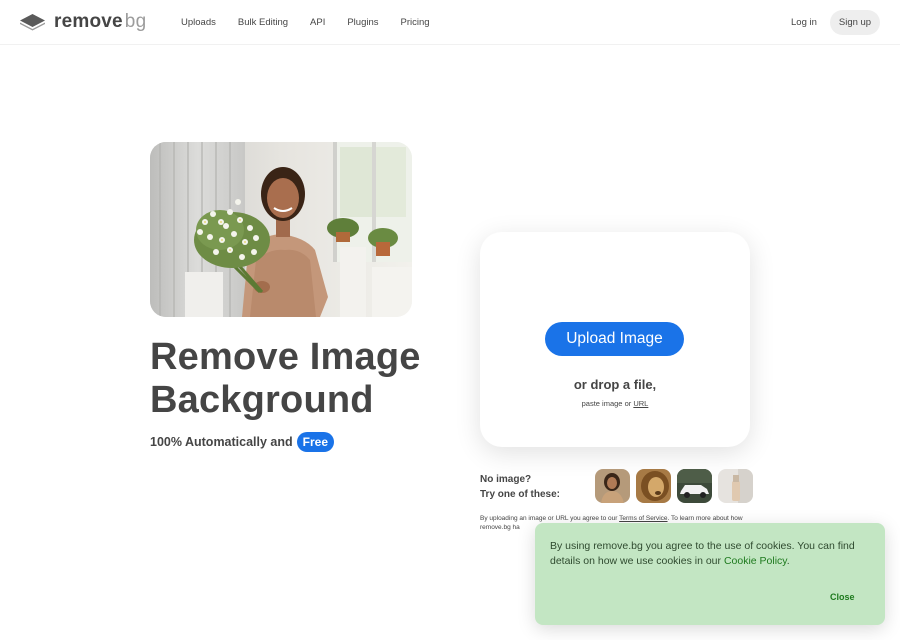 The height and width of the screenshot is (640, 900). What do you see at coordinates (32, 22) in the screenshot?
I see `logo-icon` at bounding box center [32, 22].